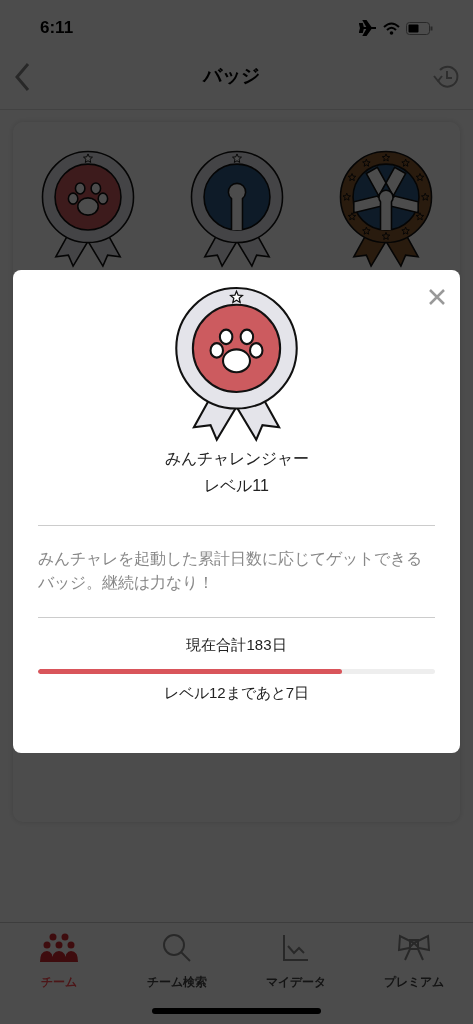  What do you see at coordinates (231, 76) in the screenshot?
I see `page-title: バッジ` at bounding box center [231, 76].